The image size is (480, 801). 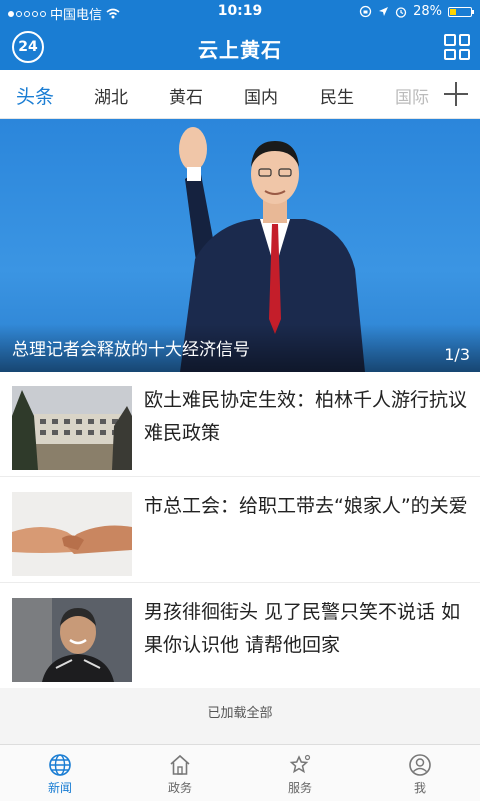 I want to click on news-item: 欧土难民协定生效：柏林千人游行抗议难民政策, so click(x=240, y=424).